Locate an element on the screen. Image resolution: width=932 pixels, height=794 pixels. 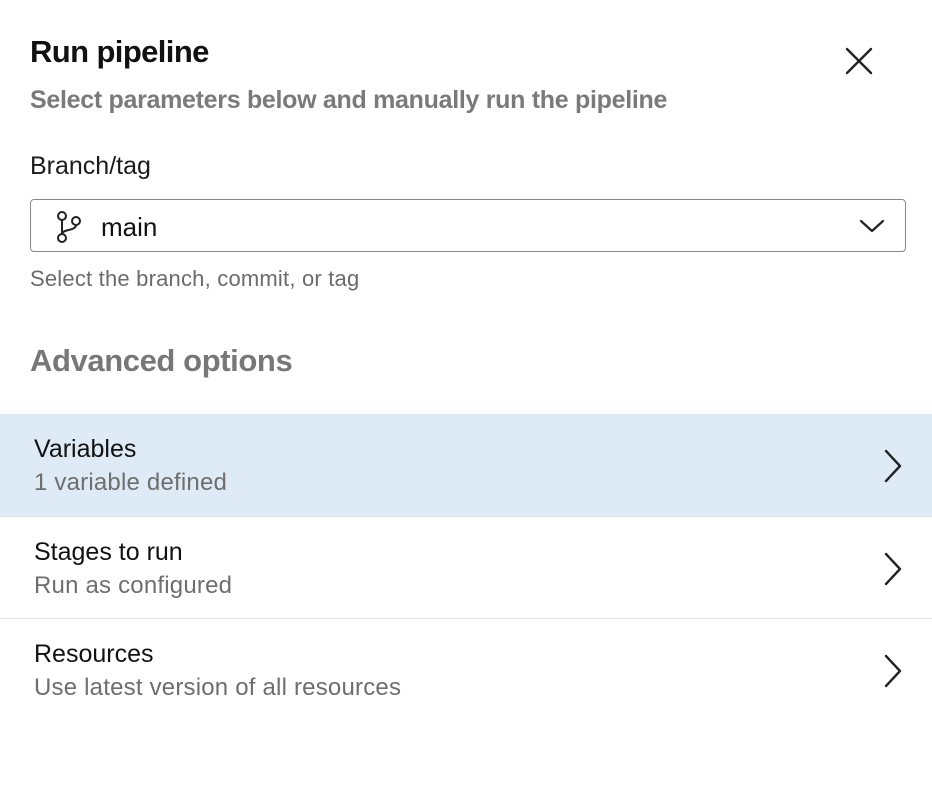
close-icon is located at coordinates (859, 61).